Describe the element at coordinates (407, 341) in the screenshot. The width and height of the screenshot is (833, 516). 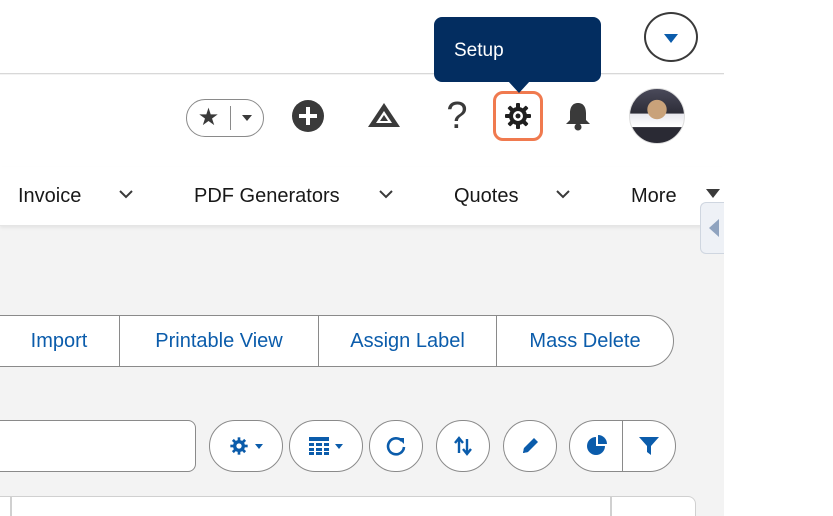
I see `assign-label-button: Assign Label` at that location.